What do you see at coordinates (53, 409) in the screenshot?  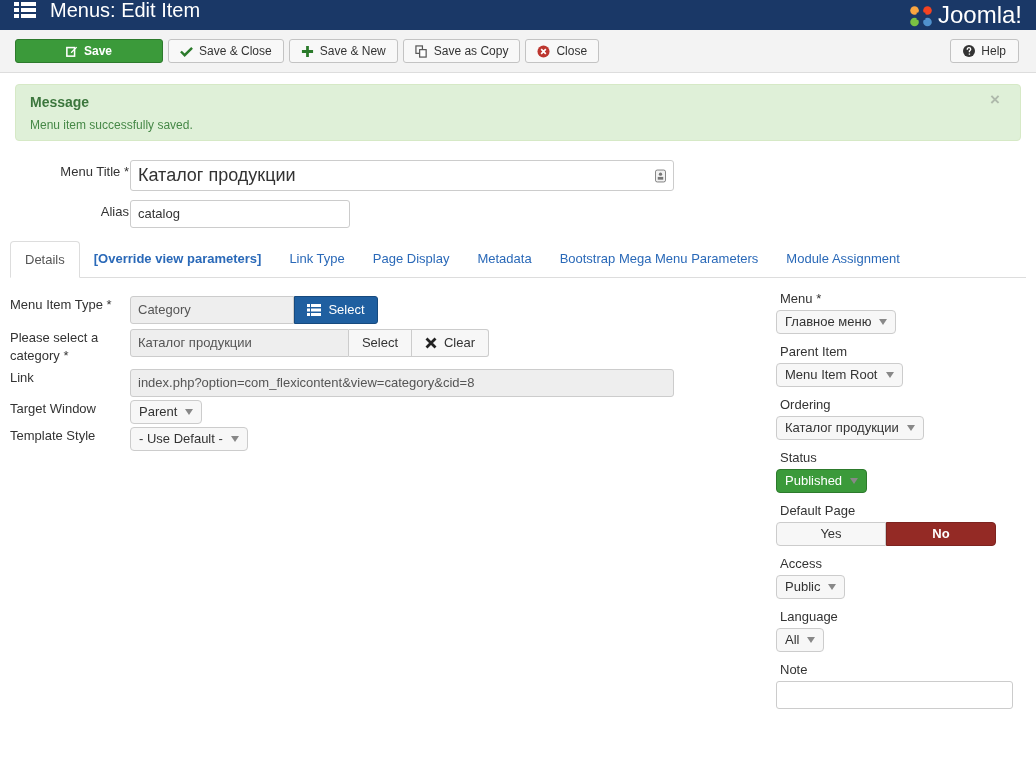 I see `field-label: Target Window` at bounding box center [53, 409].